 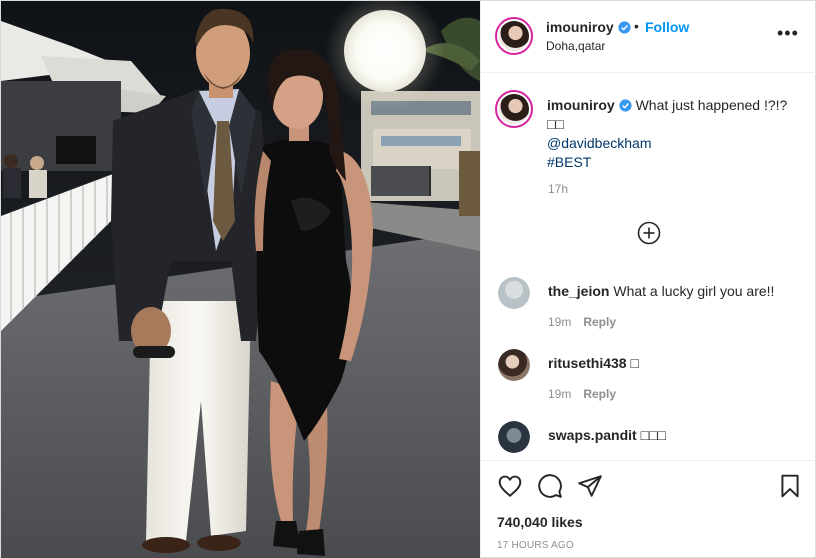 What do you see at coordinates (581, 105) in the screenshot?
I see `caption-username: imouniroy` at bounding box center [581, 105].